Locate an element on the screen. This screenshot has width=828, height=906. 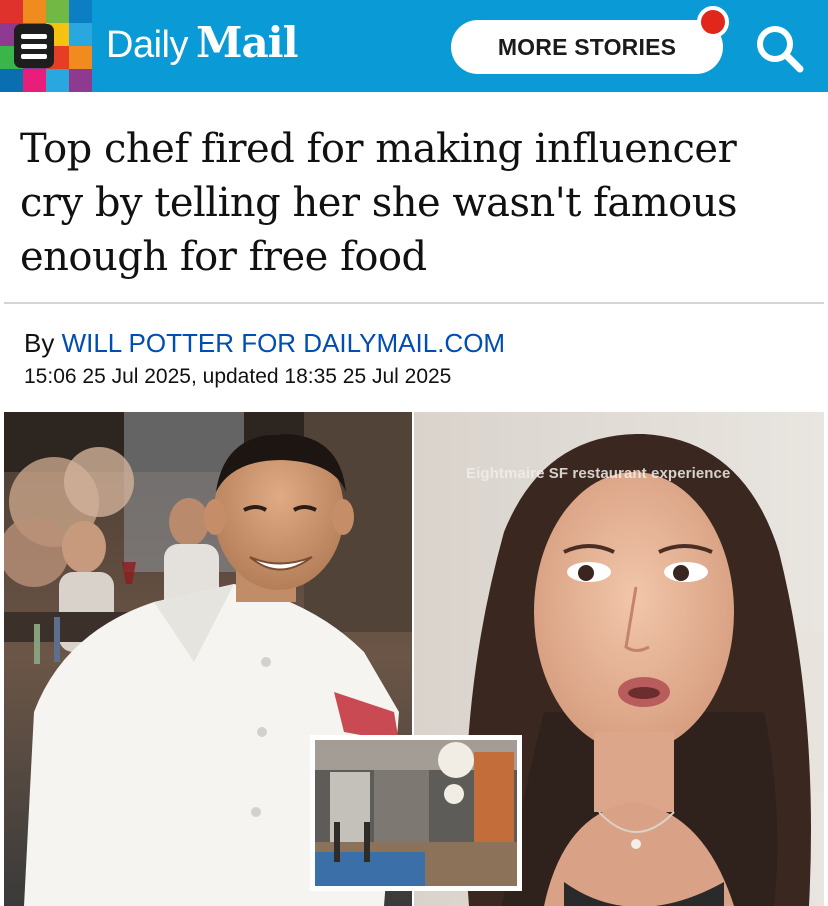
video-overlay-caption: Eightmaire SF restaurant experience is located at coordinates (598, 473).